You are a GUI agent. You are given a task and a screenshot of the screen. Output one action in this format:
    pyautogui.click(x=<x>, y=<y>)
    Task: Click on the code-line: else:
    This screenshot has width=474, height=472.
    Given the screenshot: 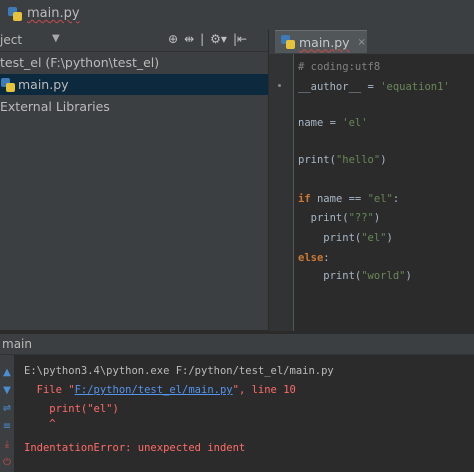 What is the action you would take?
    pyautogui.click(x=314, y=258)
    